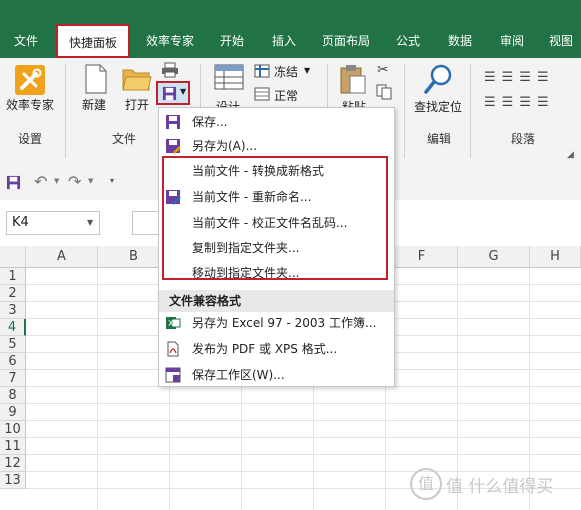  What do you see at coordinates (232, 42) in the screenshot?
I see `tab-home: 开始` at bounding box center [232, 42].